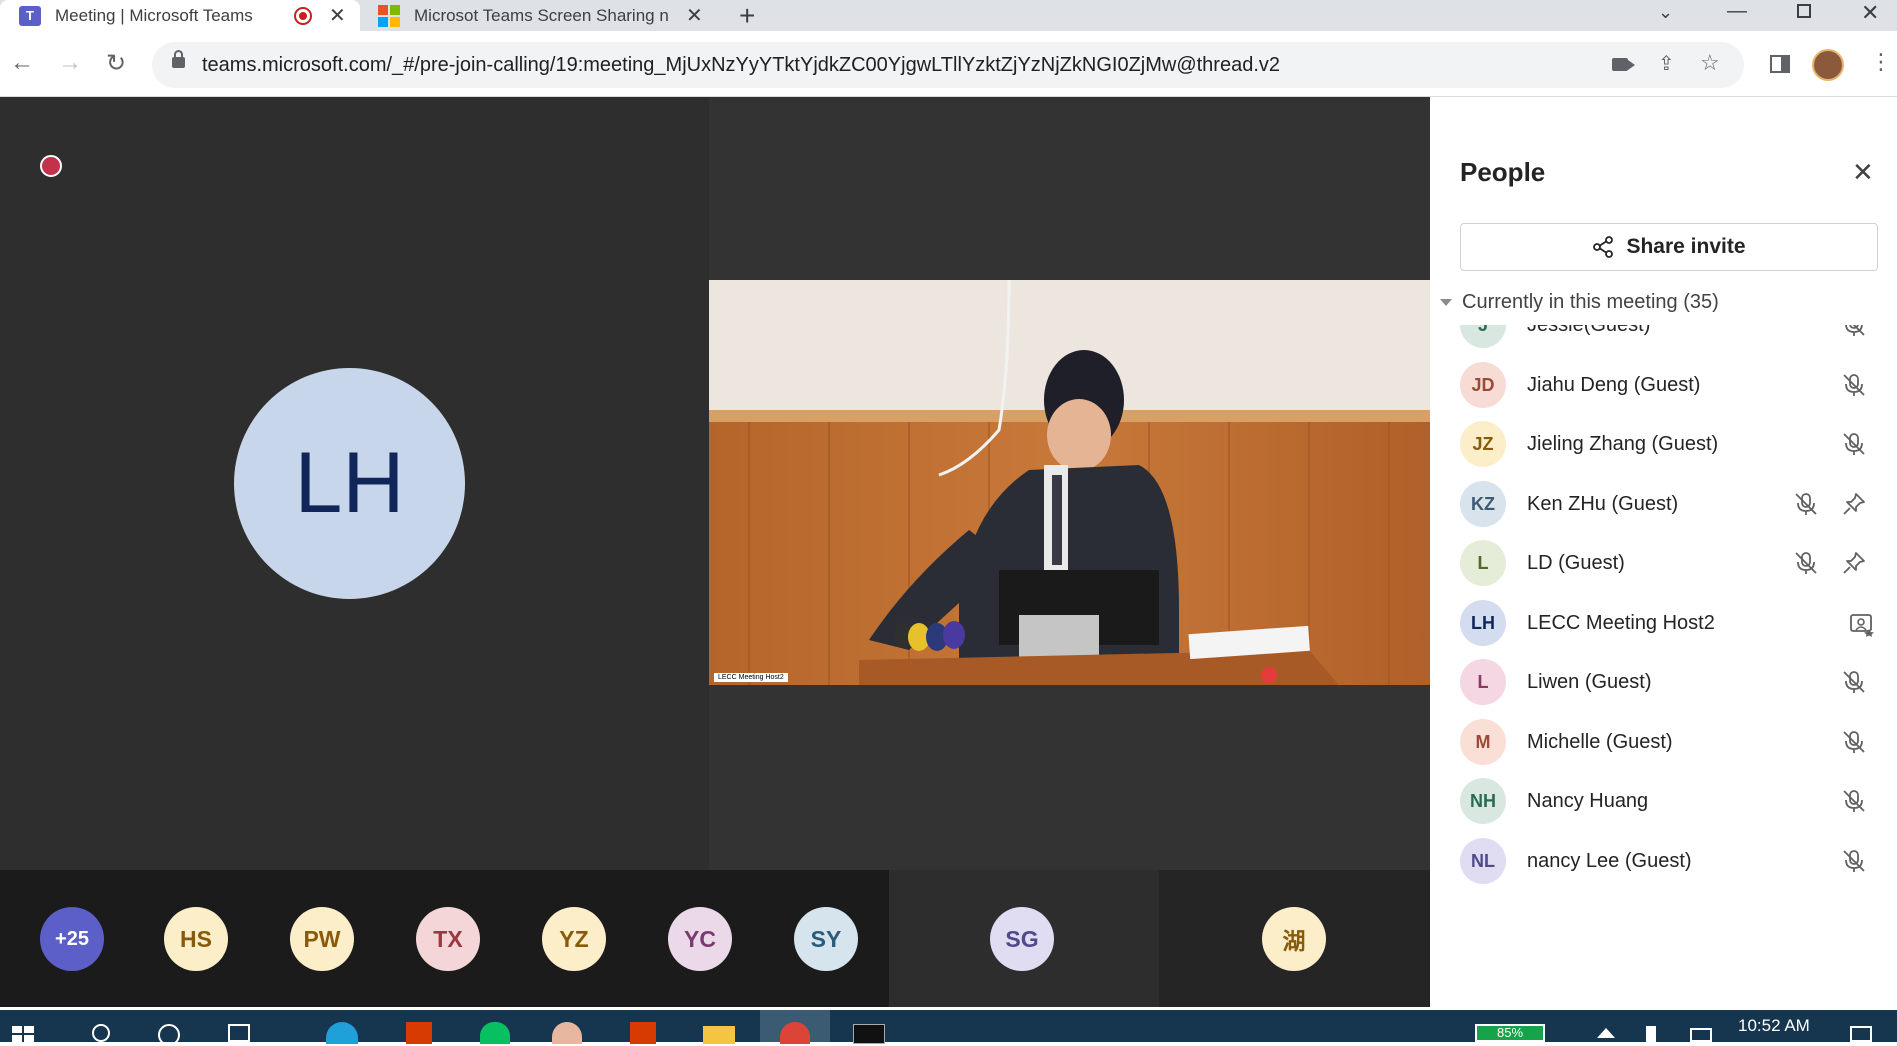 The image size is (1897, 1046). What do you see at coordinates (700, 939) in the screenshot?
I see `participant-avatar-small: YC` at bounding box center [700, 939].